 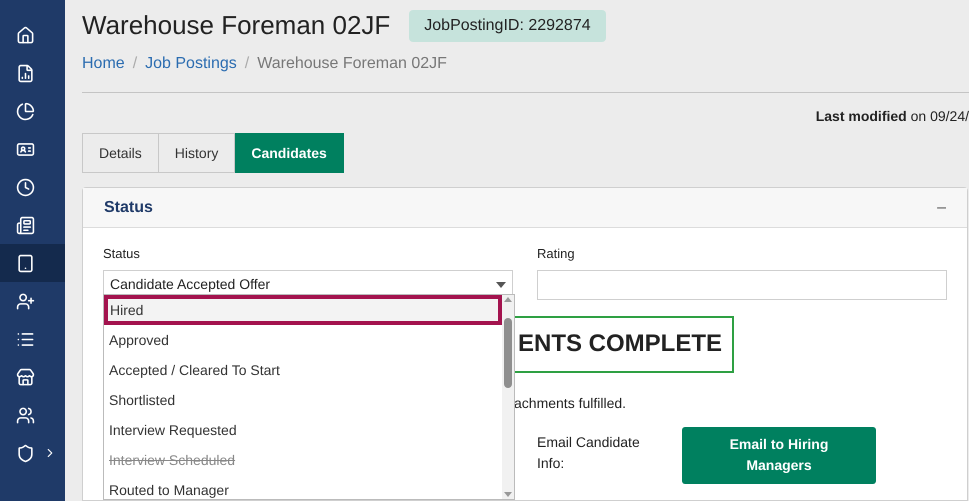 What do you see at coordinates (25, 187) in the screenshot?
I see `clock-icon` at bounding box center [25, 187].